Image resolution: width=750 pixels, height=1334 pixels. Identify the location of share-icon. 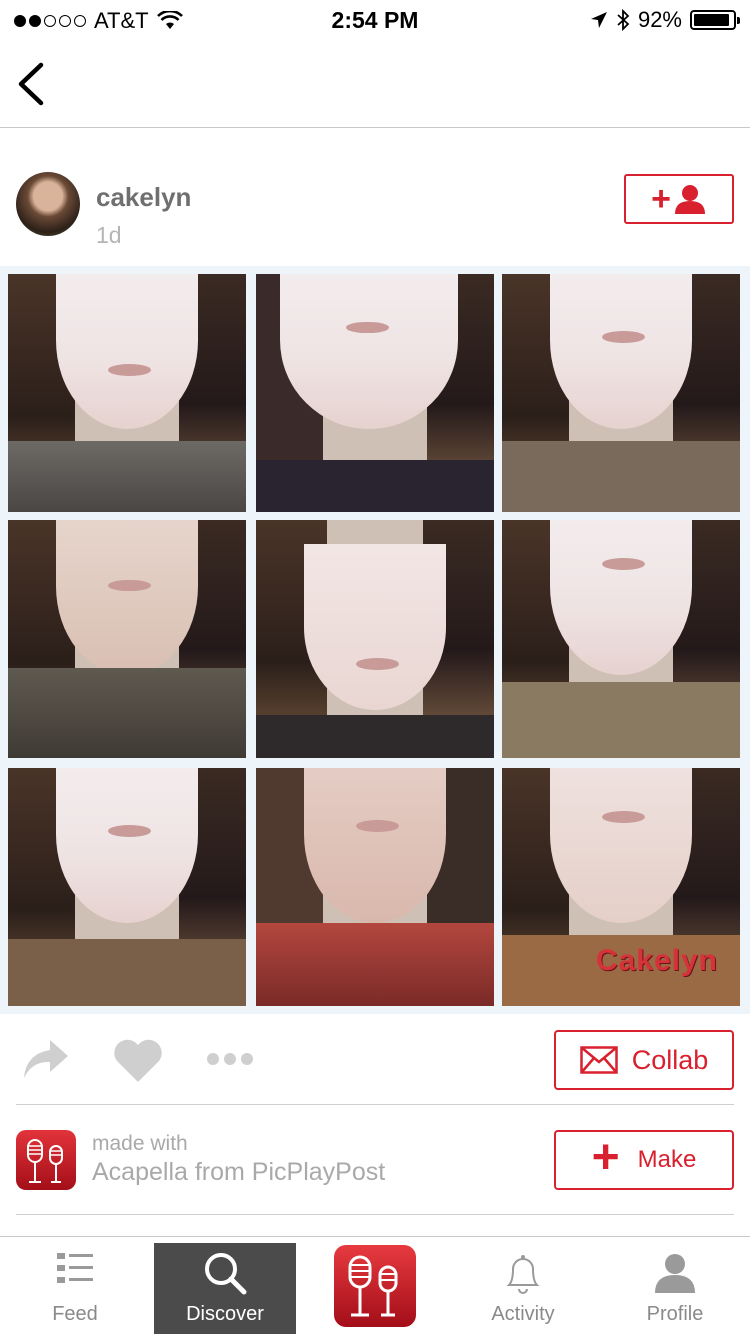
(46, 1060).